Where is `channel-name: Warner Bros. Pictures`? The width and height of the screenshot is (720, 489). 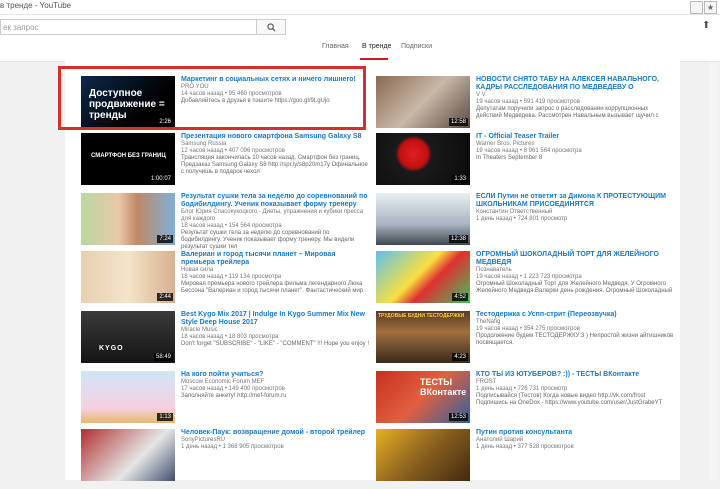 channel-name: Warner Bros. Pictures is located at coordinates (575, 144).